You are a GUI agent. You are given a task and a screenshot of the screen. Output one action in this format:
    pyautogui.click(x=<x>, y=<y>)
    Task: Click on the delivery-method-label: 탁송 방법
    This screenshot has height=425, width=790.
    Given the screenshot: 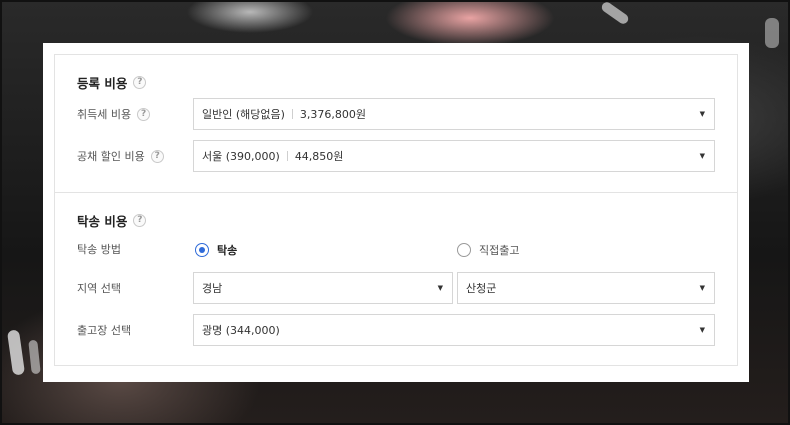 What is the action you would take?
    pyautogui.click(x=99, y=249)
    